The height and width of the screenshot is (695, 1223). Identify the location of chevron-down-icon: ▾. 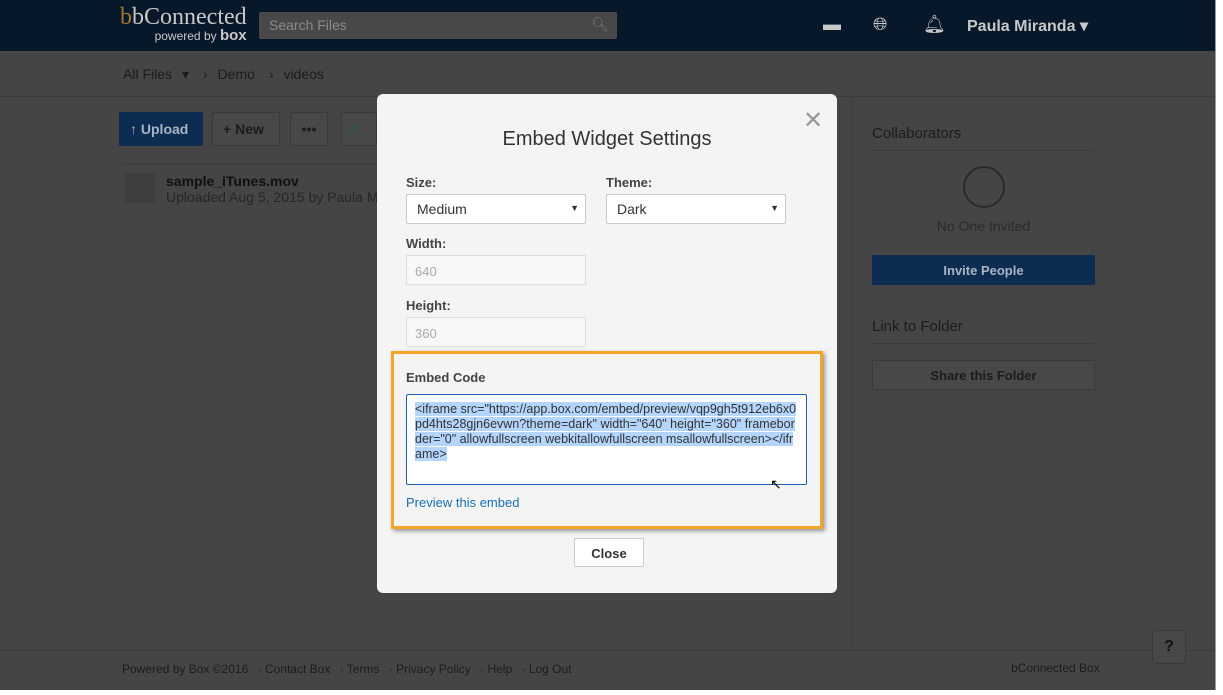
(1083, 26).